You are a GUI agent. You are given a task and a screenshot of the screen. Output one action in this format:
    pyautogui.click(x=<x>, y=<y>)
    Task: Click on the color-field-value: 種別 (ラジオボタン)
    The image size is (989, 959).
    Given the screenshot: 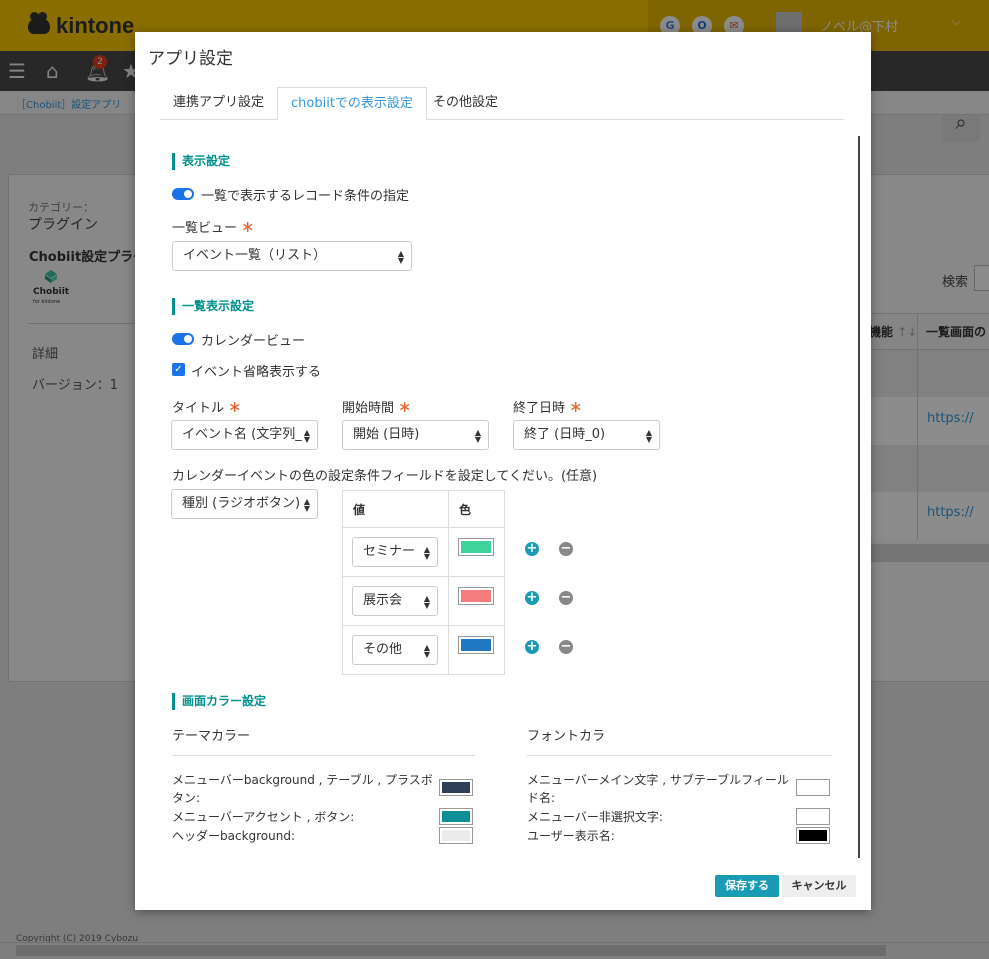 What is the action you would take?
    pyautogui.click(x=241, y=503)
    